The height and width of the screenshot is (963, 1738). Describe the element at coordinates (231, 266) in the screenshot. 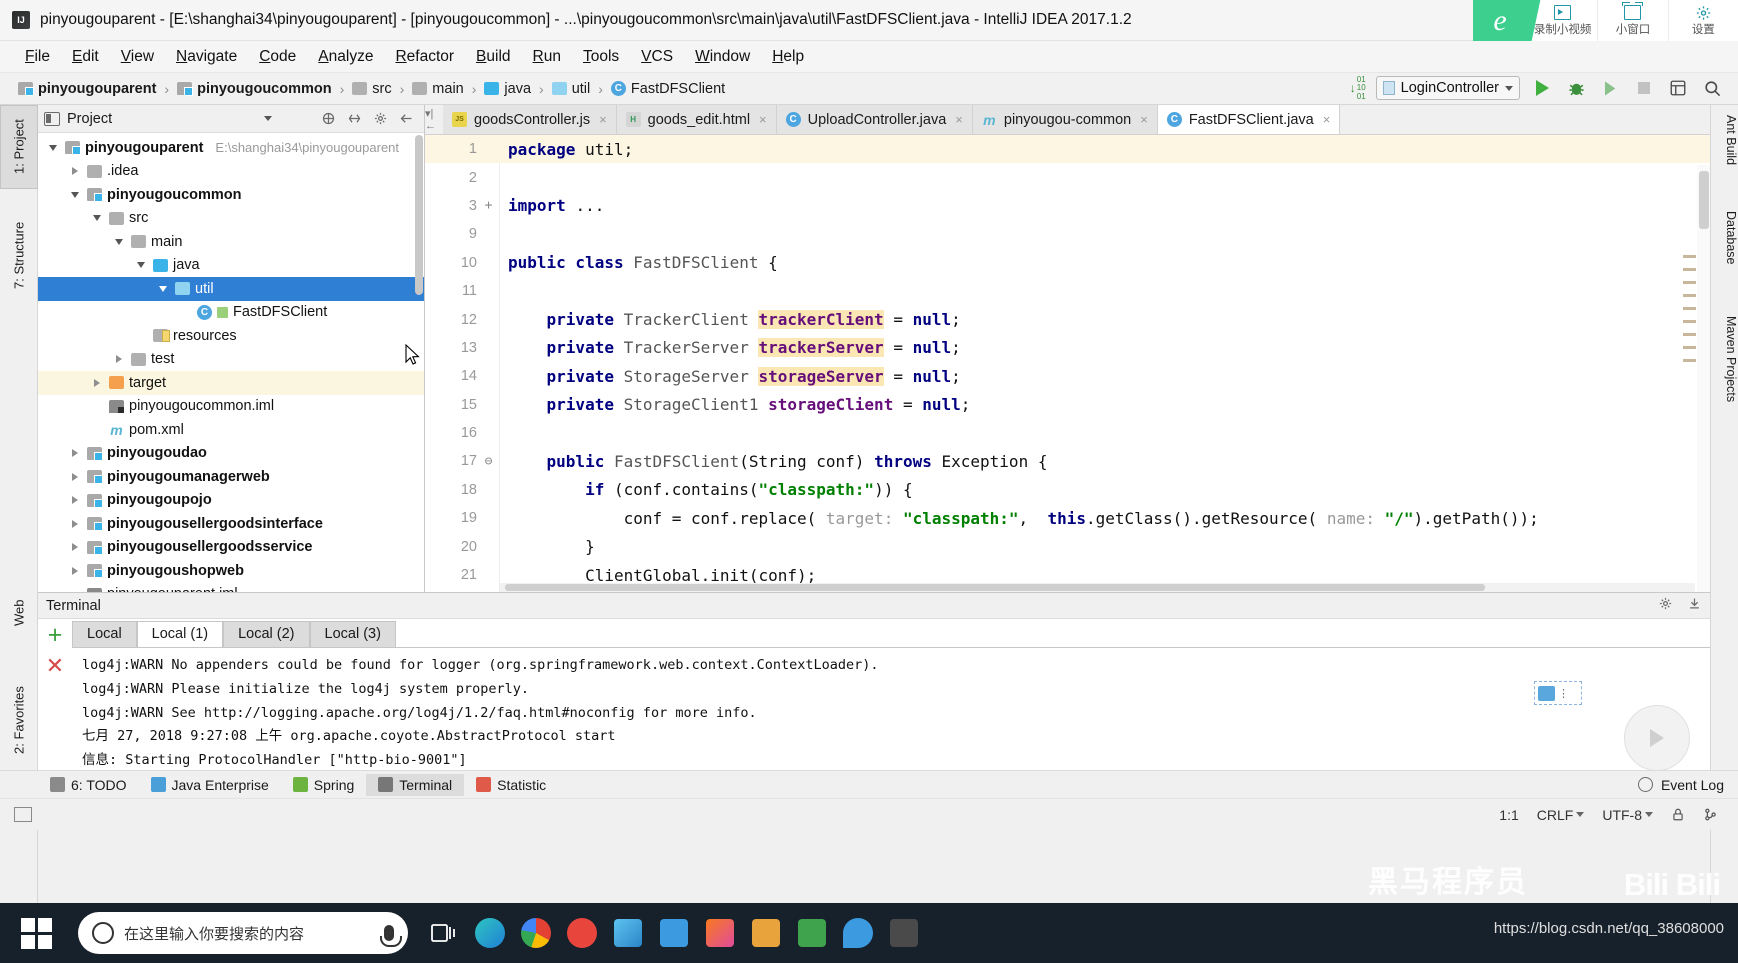

I see `tree-item-java: java` at that location.